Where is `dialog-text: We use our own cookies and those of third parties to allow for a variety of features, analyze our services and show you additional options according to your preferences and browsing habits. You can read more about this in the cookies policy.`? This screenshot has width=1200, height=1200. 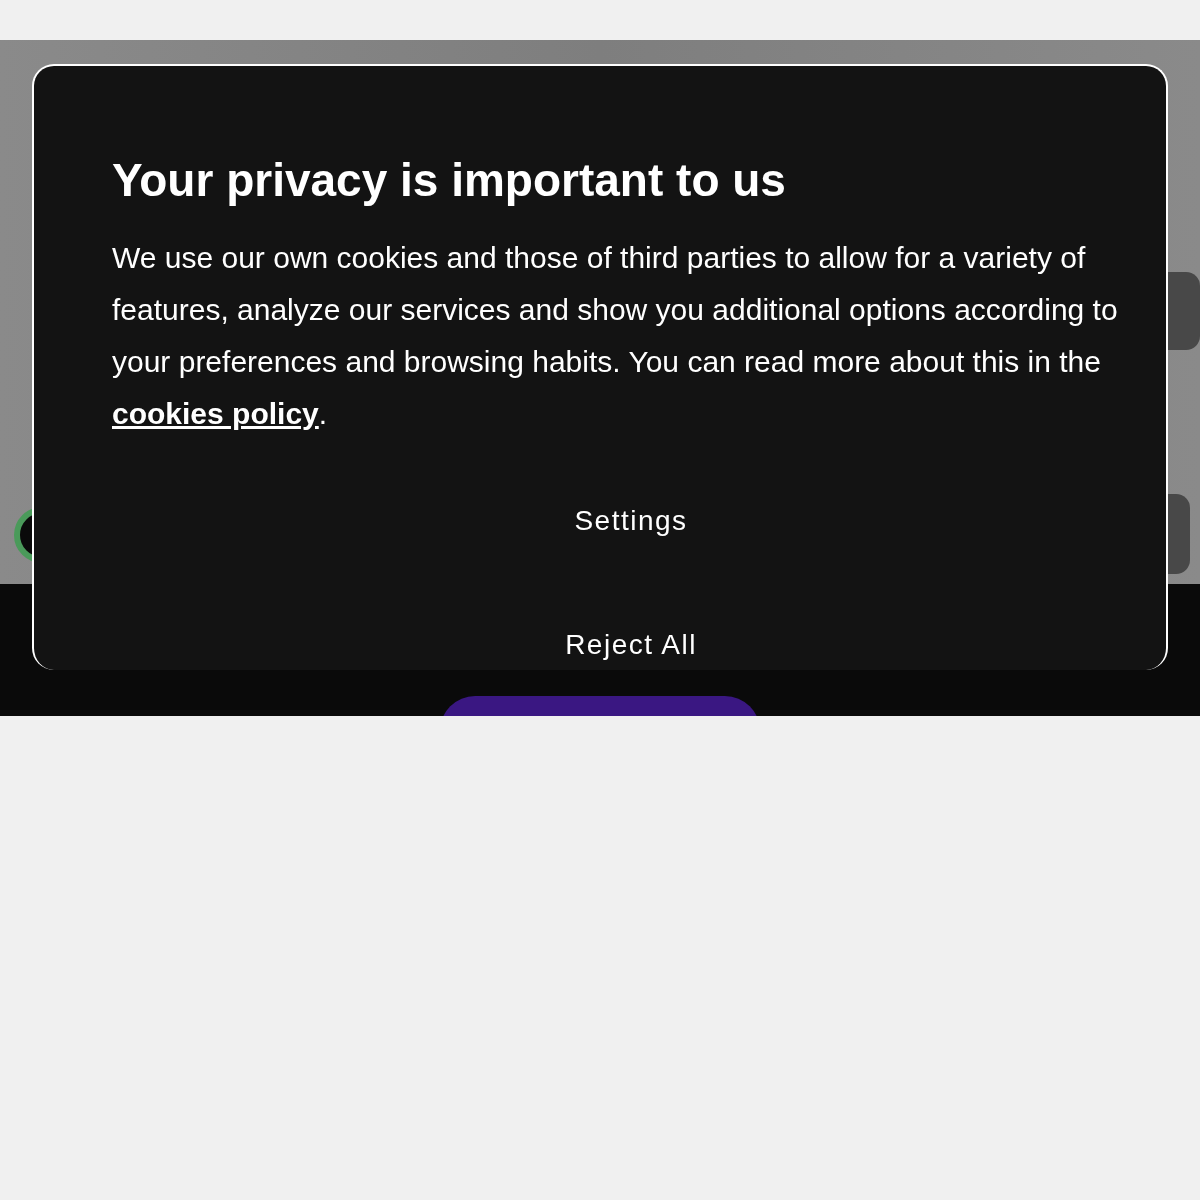
dialog-text: We use our own cookies and those of third parties to allow for a variety of features, analyze our services and show you additional options according to your preferences and browsing habits. You can read more about this in the cookies policy. is located at coordinates (615, 336).